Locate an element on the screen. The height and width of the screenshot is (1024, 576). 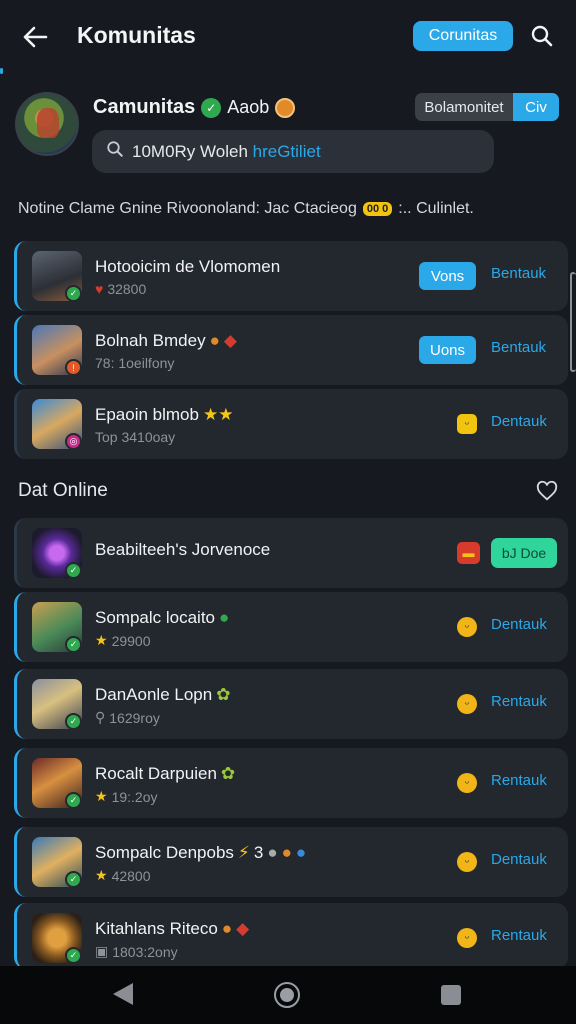
list-item: ✓ Sompalc Denpobs ⚡ 3 ● ● ● ★ 42800 ᵕ Dentauk is located at coordinates (291, 862).